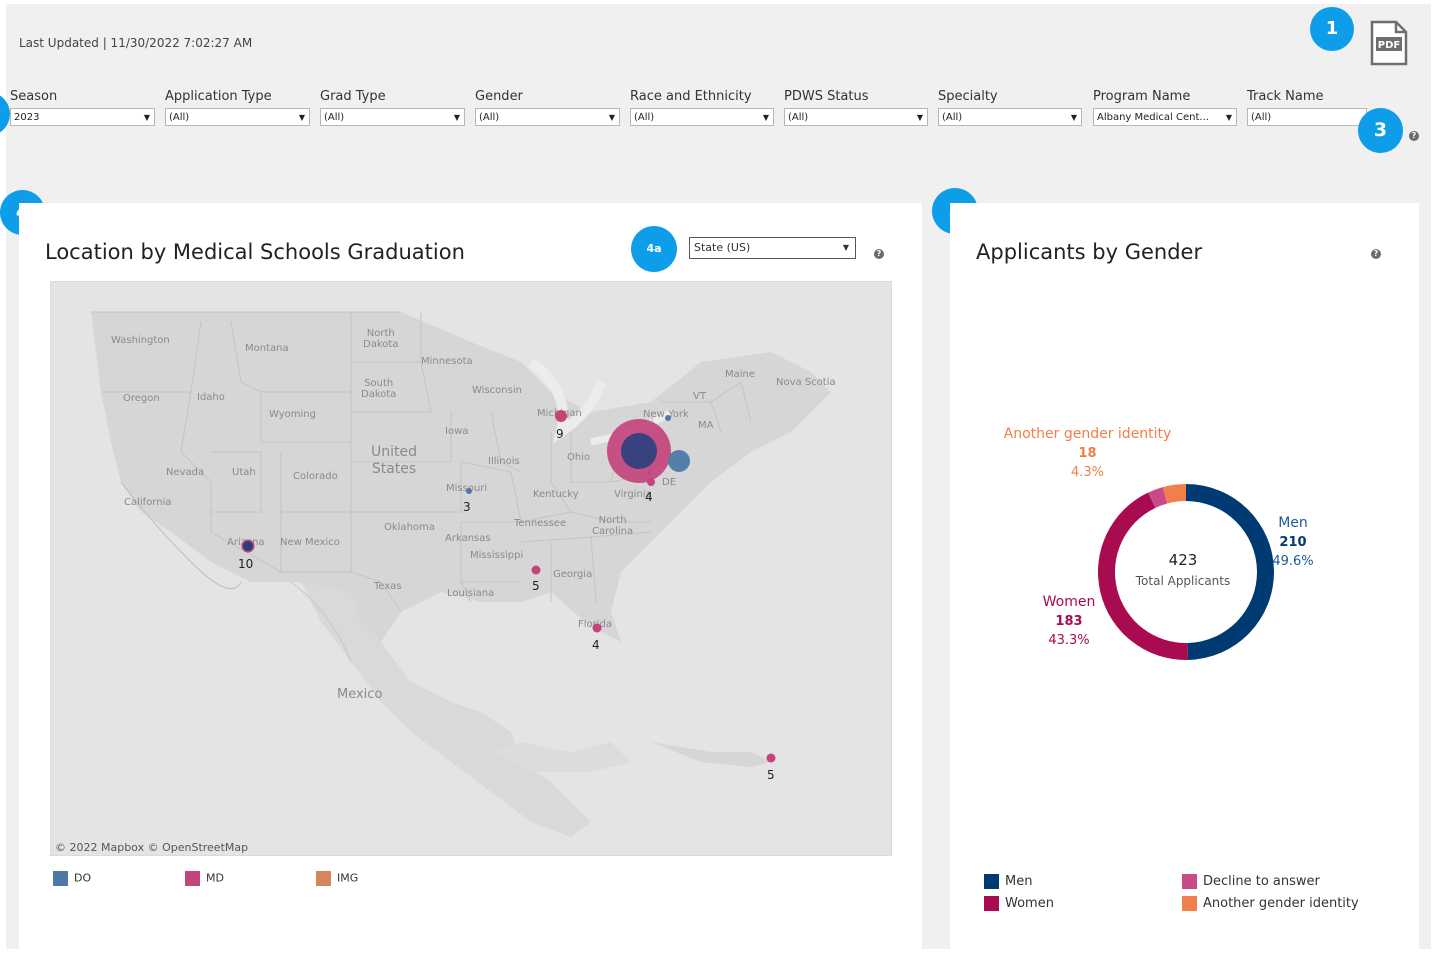  Describe the element at coordinates (691, 96) in the screenshot. I see `filter-label: Race and Ethnicity` at that location.